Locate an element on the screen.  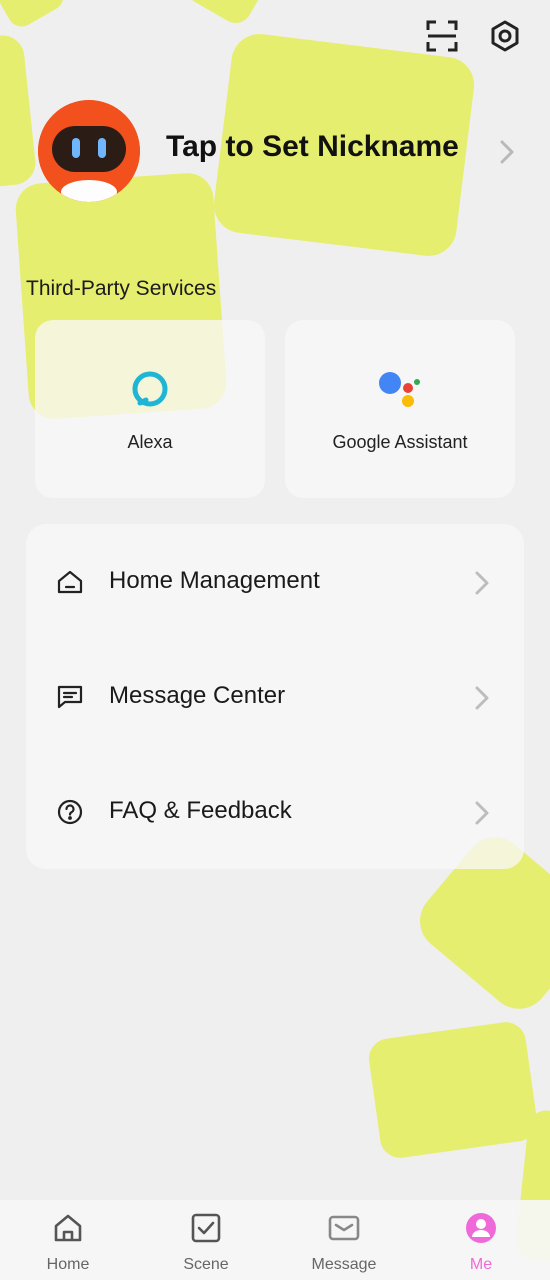
section-title: Third-Party Services is located at coordinates (121, 288).